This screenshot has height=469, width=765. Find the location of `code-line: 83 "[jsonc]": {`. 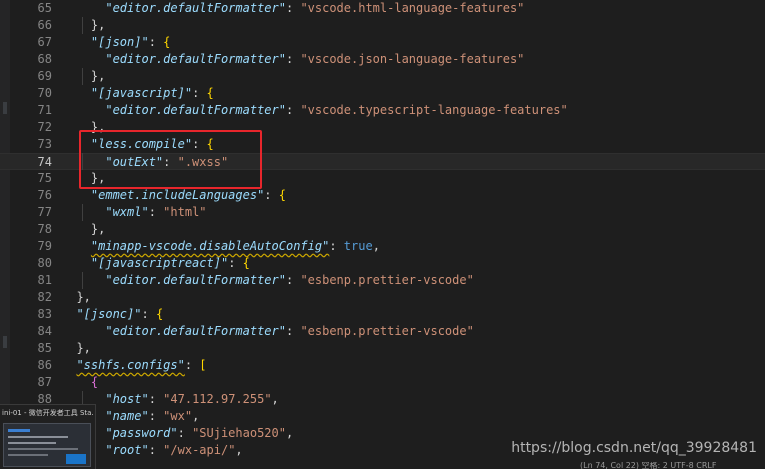

code-line: 83 "[jsonc]": { is located at coordinates (382, 314).